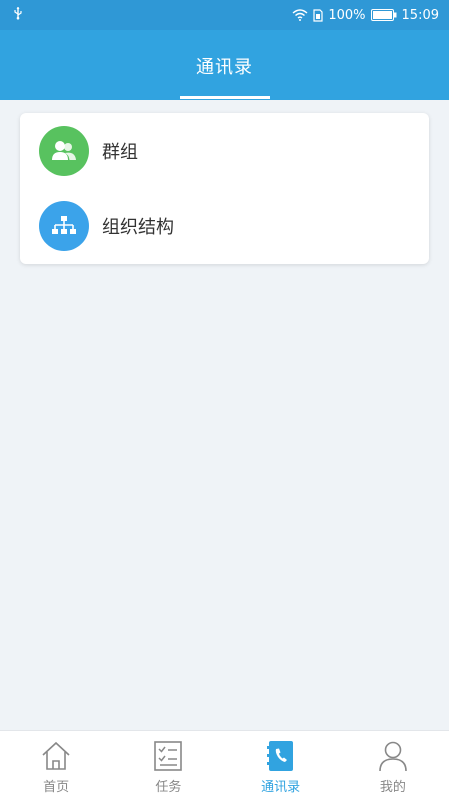 This screenshot has width=449, height=800. I want to click on item-label: 组织结构, so click(138, 227).